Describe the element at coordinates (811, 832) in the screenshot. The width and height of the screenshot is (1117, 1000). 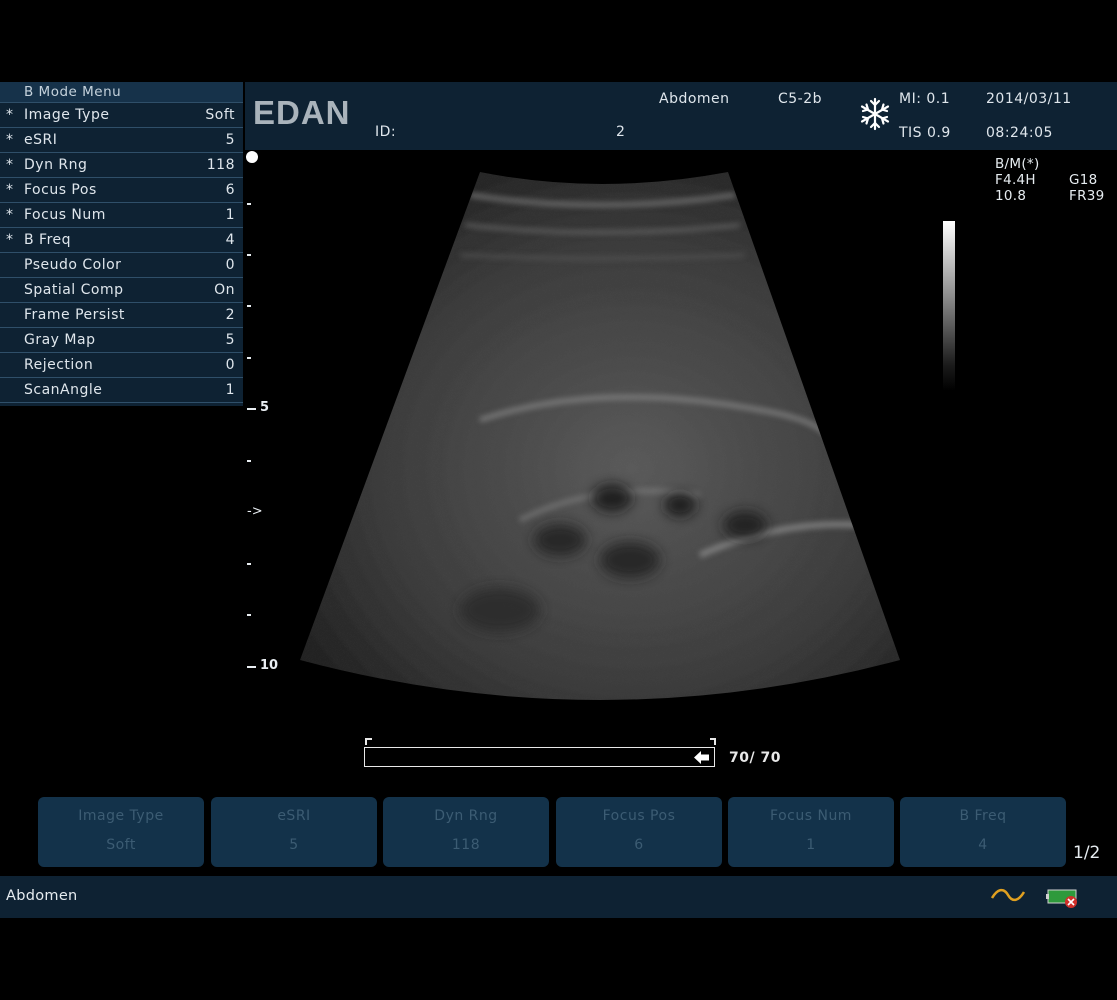
I see `softkey-focus-num: Focus Num 1` at that location.